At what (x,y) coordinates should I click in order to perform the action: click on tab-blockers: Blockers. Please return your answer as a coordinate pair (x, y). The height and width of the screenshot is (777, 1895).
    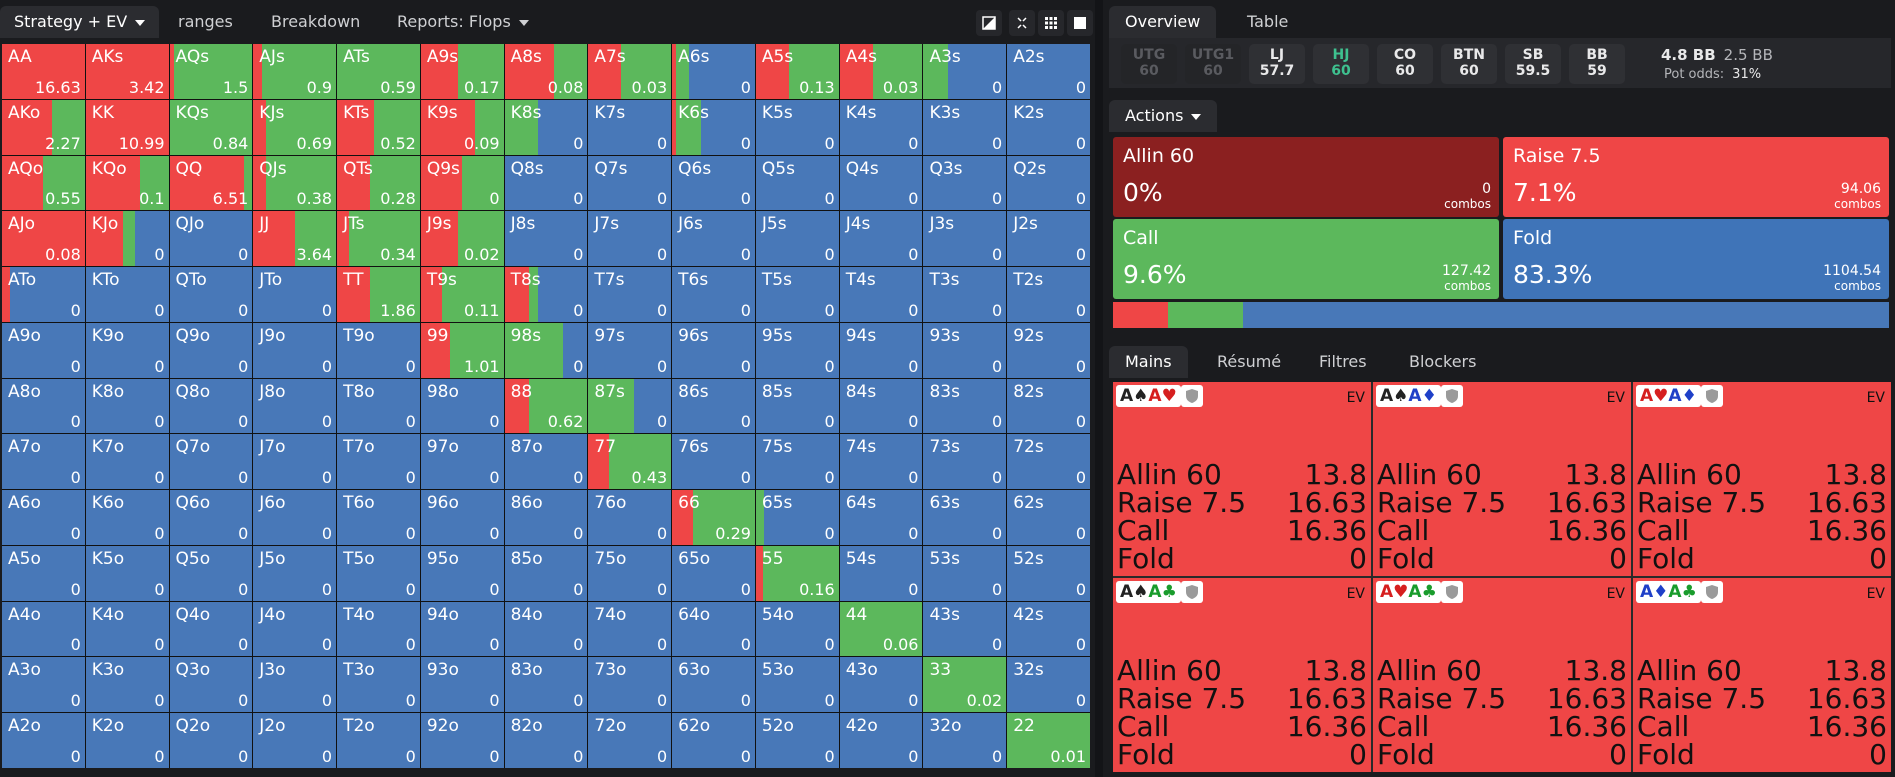
    Looking at the image, I should click on (1442, 362).